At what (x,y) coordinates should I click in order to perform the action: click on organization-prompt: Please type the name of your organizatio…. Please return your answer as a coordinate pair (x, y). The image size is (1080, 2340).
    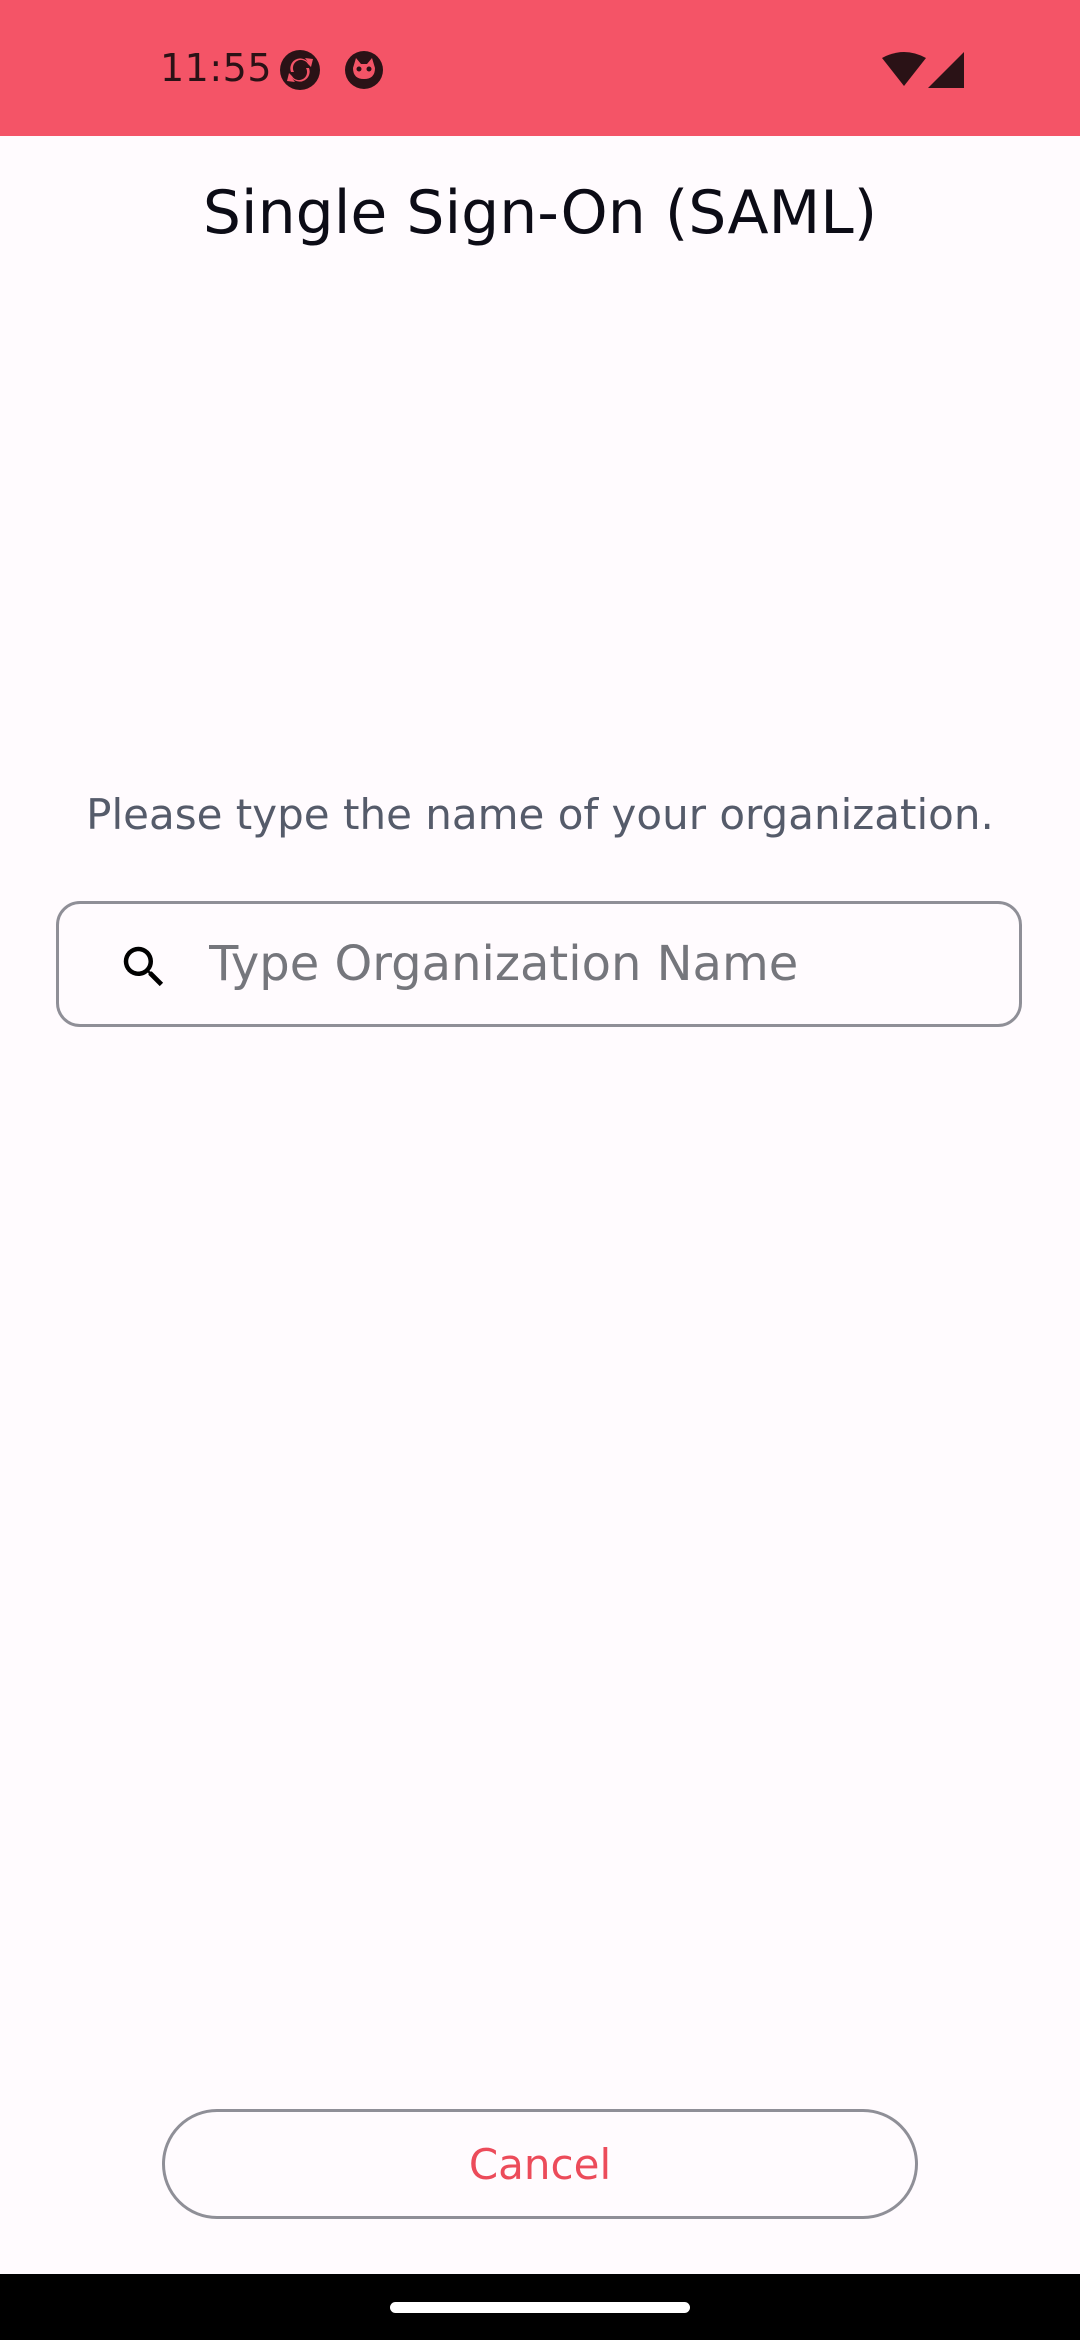
    Looking at the image, I should click on (540, 814).